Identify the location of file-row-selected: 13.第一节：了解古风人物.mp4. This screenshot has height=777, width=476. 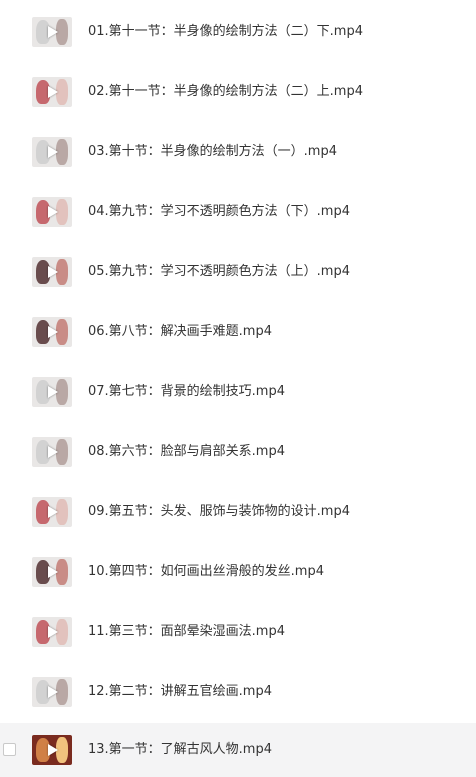
(238, 750).